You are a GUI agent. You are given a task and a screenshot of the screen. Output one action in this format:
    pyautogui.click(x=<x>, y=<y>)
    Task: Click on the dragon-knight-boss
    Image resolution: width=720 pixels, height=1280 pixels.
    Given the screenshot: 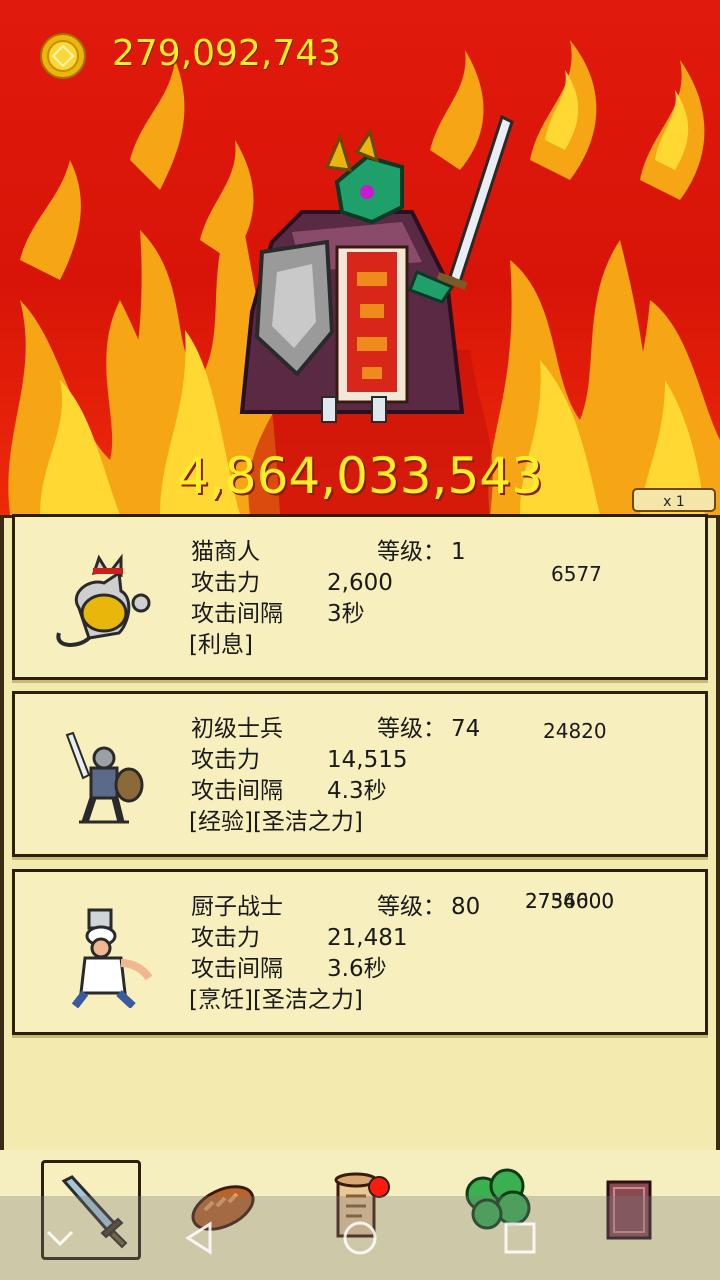 What is the action you would take?
    pyautogui.click(x=377, y=272)
    